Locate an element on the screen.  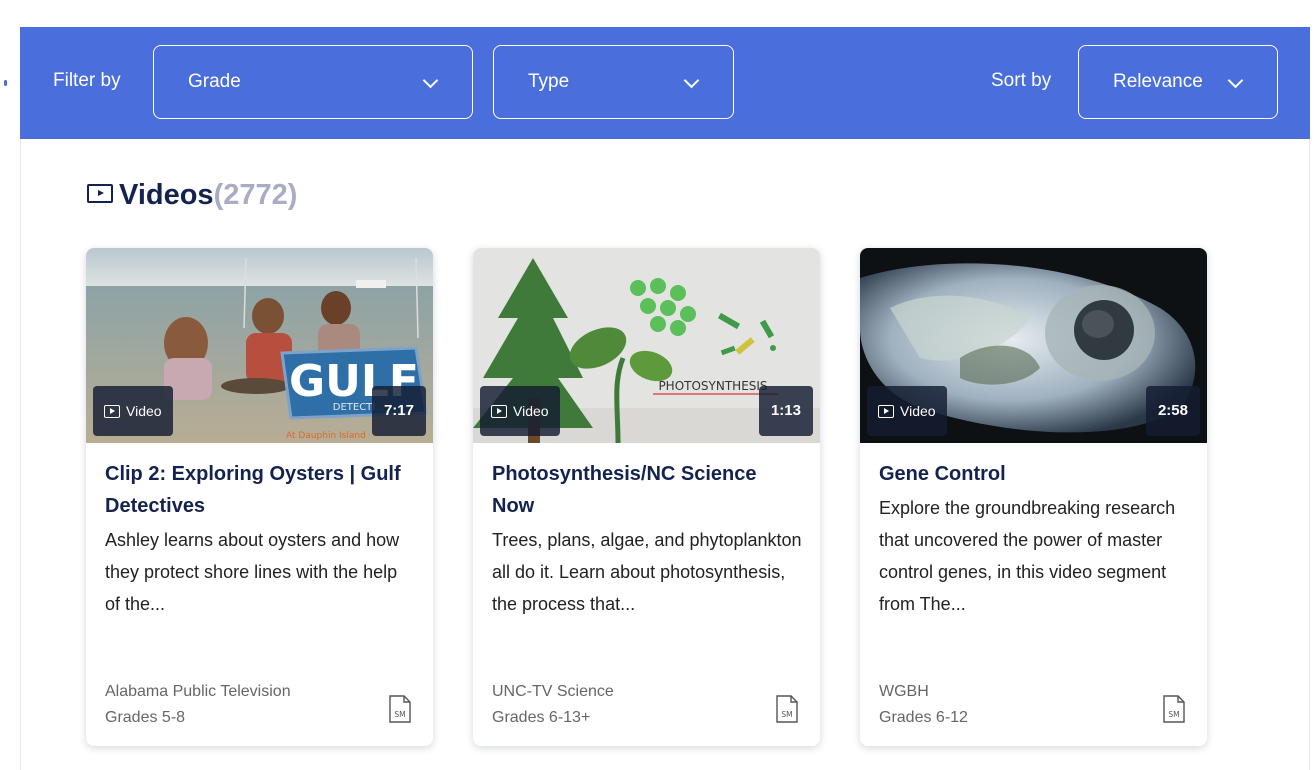
card-grades: Grades 5-8 is located at coordinates (145, 717).